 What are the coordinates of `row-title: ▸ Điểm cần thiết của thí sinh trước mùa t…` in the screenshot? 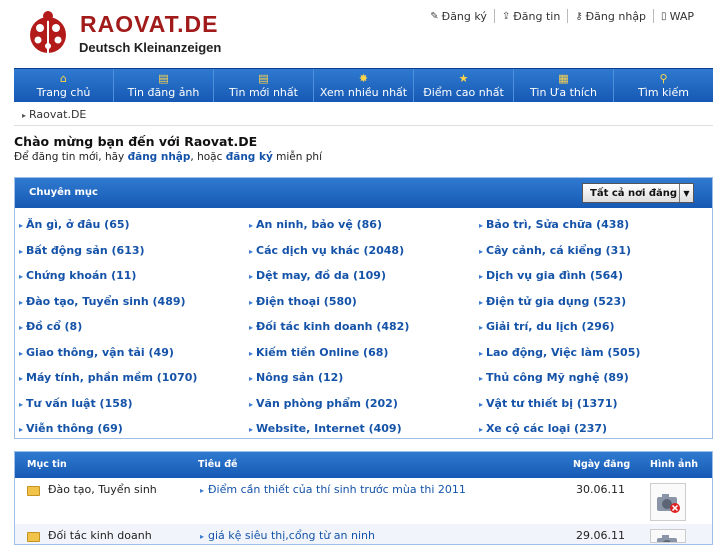 It's located at (333, 489).